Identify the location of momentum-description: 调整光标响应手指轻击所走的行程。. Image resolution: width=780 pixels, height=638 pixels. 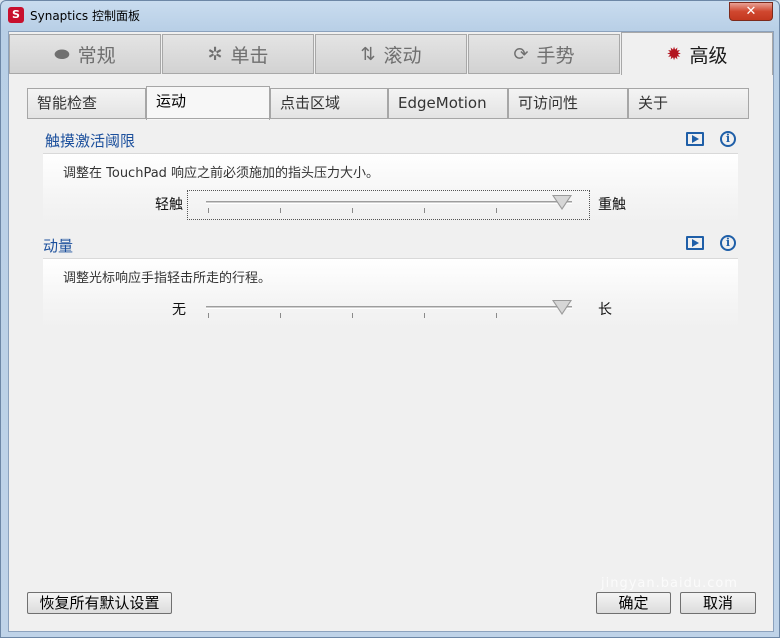
(167, 278).